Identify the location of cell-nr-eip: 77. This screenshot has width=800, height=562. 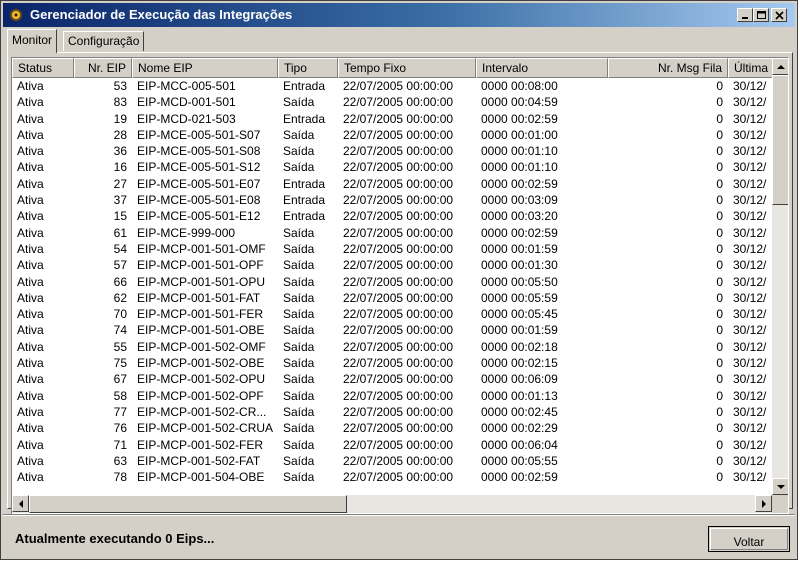
(120, 411).